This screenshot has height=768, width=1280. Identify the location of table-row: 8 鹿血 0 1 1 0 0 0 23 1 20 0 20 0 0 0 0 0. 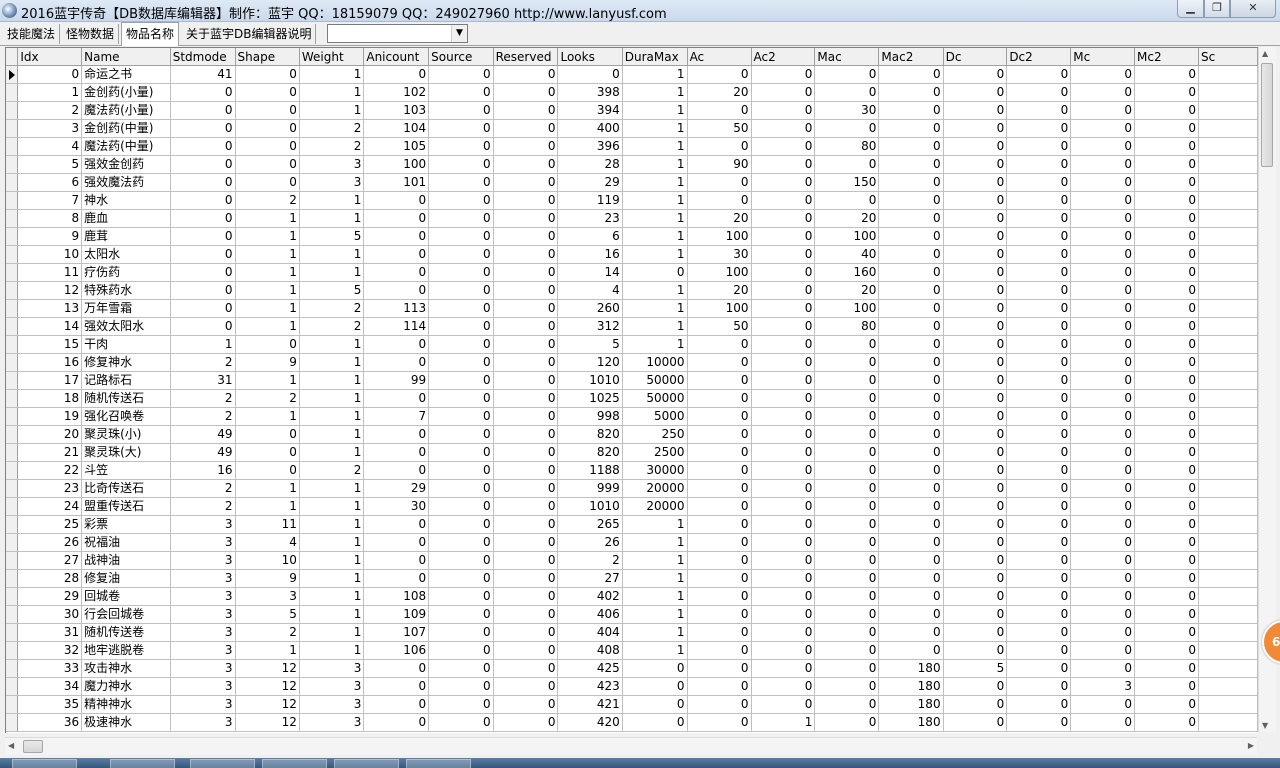
(632, 218).